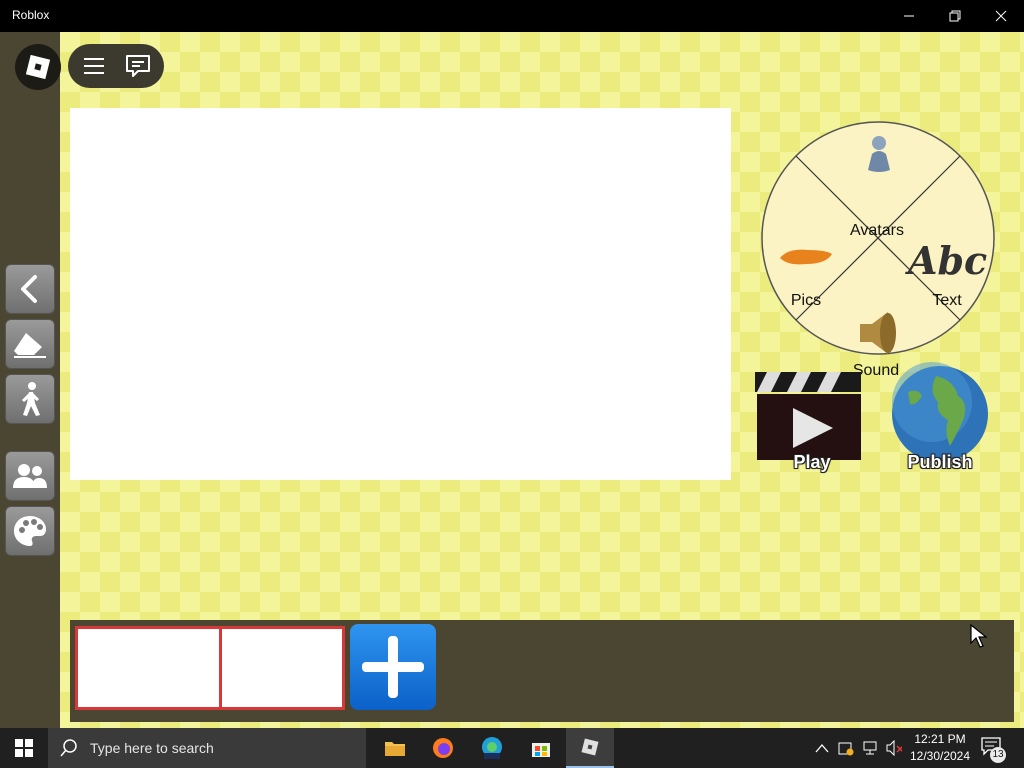 This screenshot has height=768, width=1024. I want to click on people-icon, so click(30, 476).